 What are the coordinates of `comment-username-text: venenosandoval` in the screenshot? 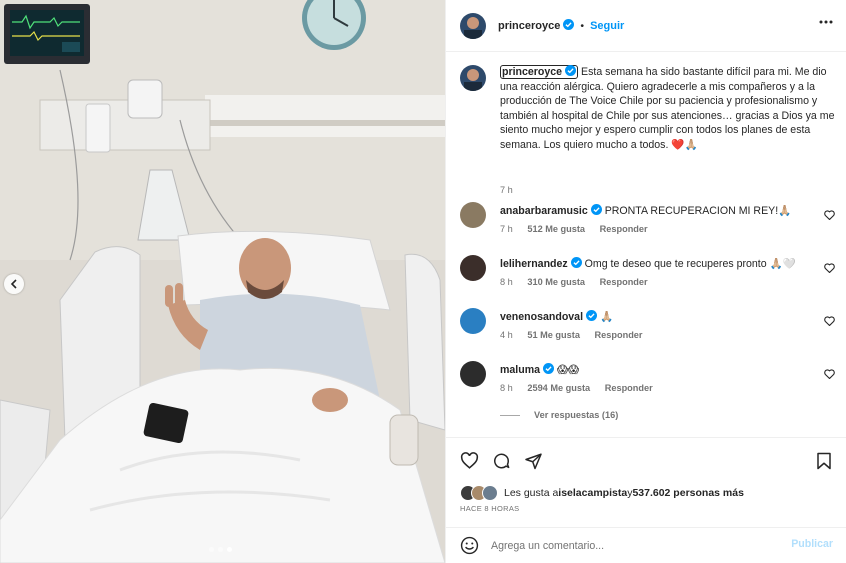 It's located at (541, 317).